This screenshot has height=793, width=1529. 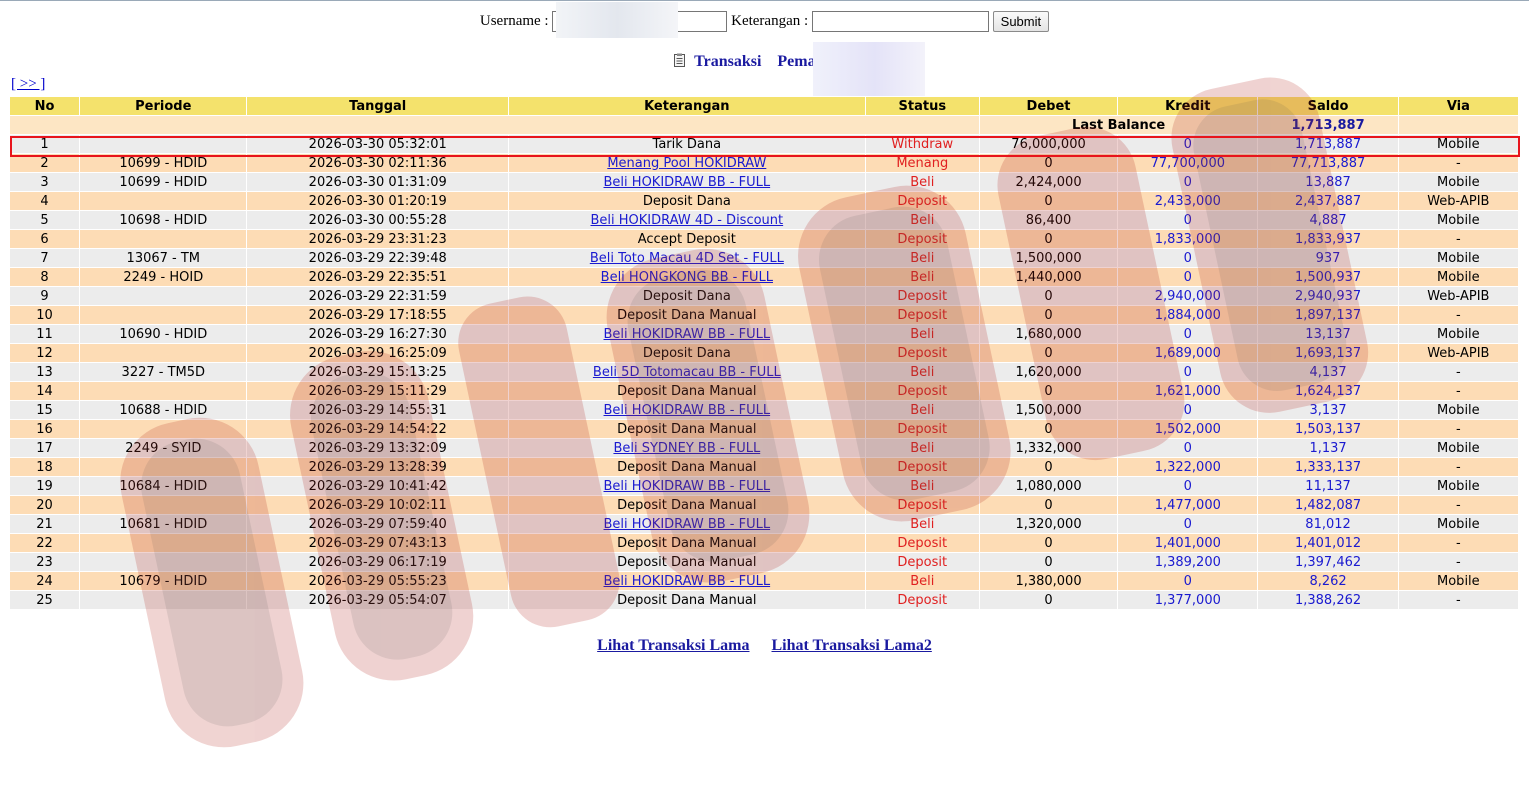 What do you see at coordinates (377, 372) in the screenshot?
I see `cell-tanggal: 2026-03-29 15:13:25` at bounding box center [377, 372].